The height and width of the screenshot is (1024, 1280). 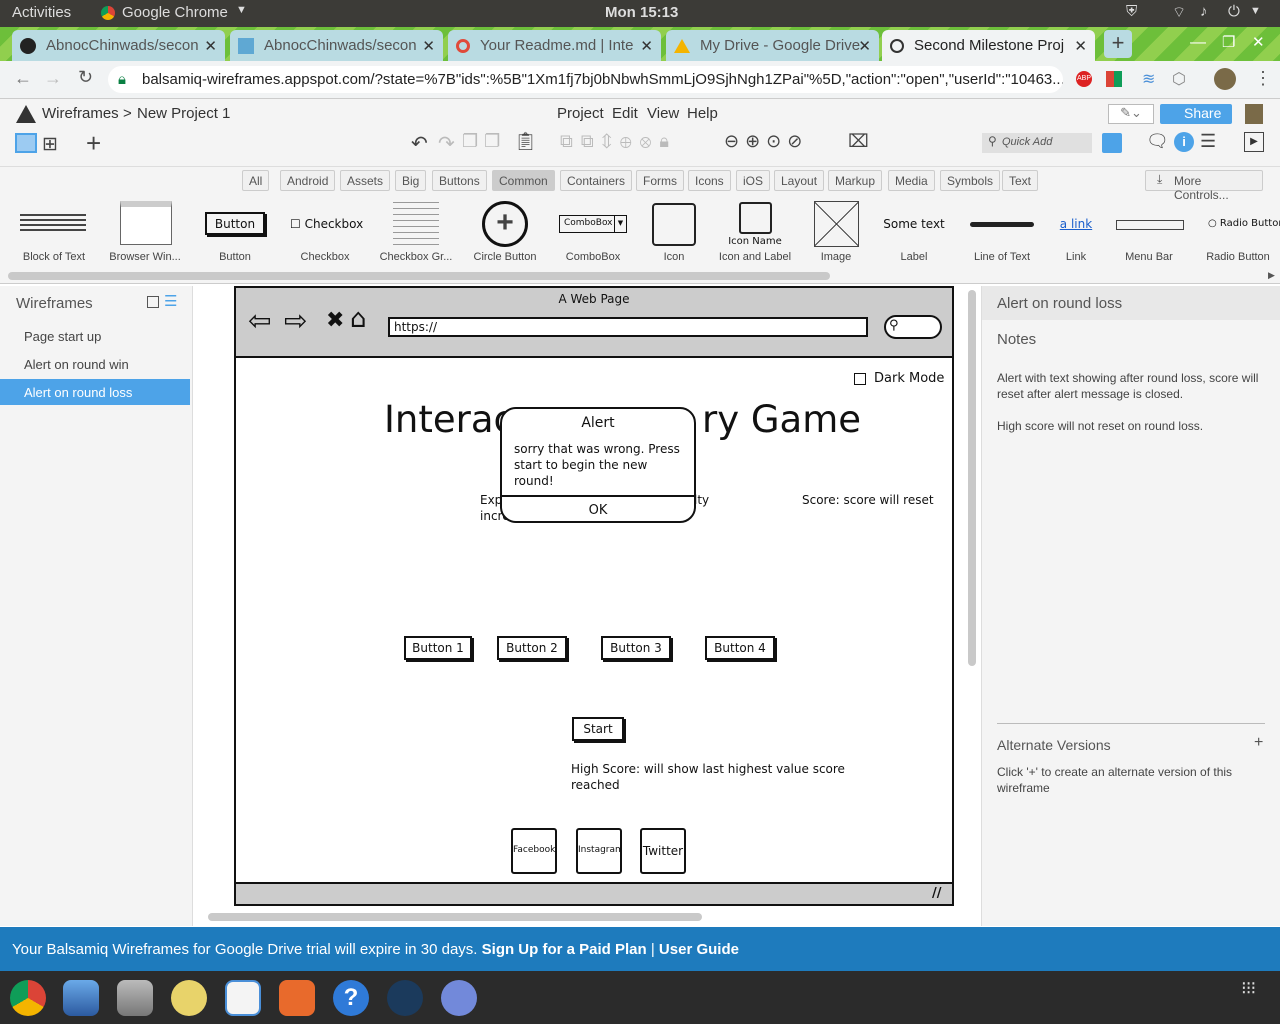 I want to click on rhythmbox-app-icon, so click(x=189, y=998).